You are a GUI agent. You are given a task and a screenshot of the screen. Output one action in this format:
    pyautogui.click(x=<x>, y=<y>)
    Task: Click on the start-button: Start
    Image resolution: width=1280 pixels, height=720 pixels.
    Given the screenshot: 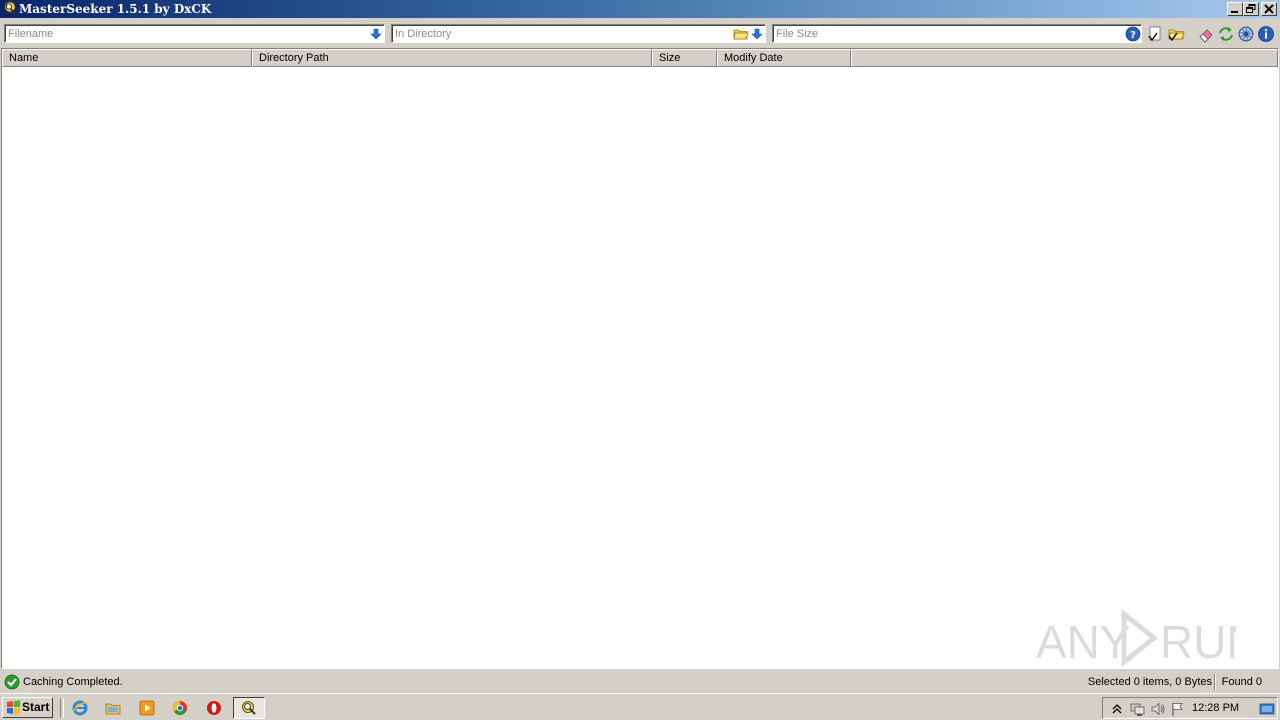 What is the action you would take?
    pyautogui.click(x=27, y=707)
    